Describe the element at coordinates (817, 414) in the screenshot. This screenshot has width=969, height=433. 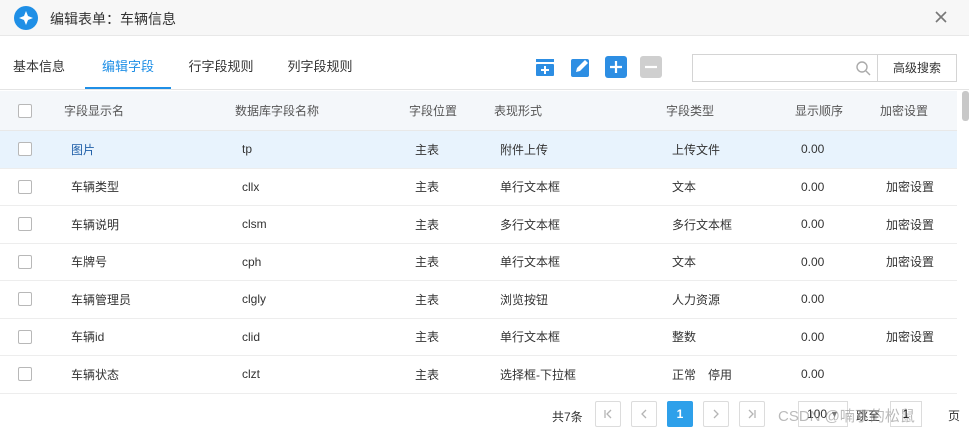
I see `page-size-value: 100` at that location.